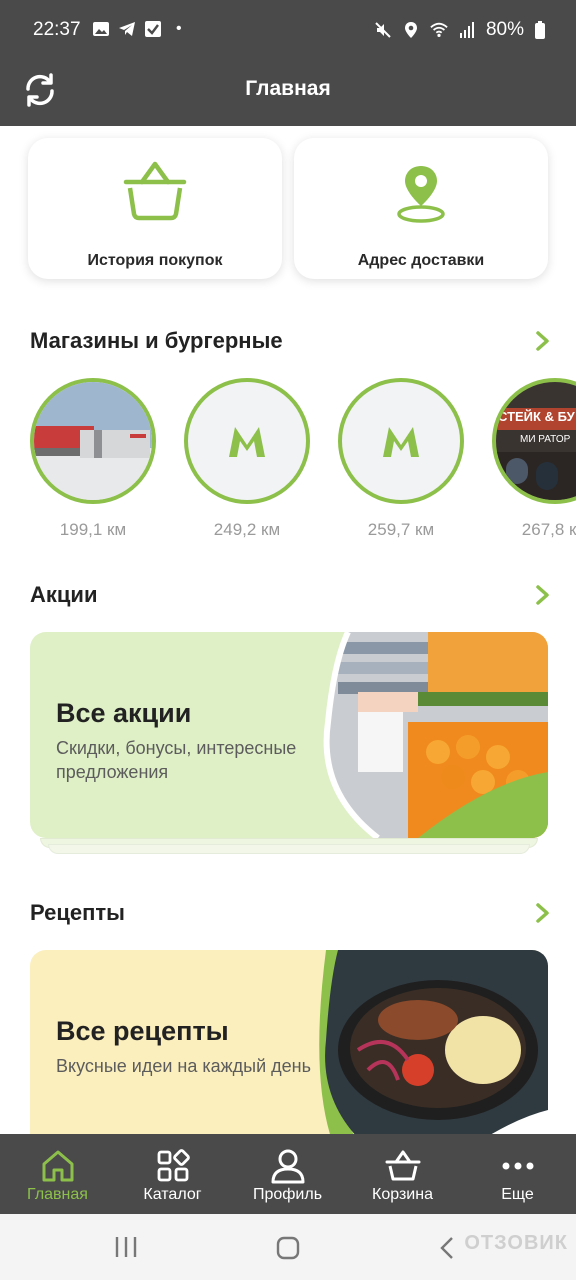 Image resolution: width=576 pixels, height=1280 pixels. I want to click on purchase-history-label: История покупок, so click(155, 260).